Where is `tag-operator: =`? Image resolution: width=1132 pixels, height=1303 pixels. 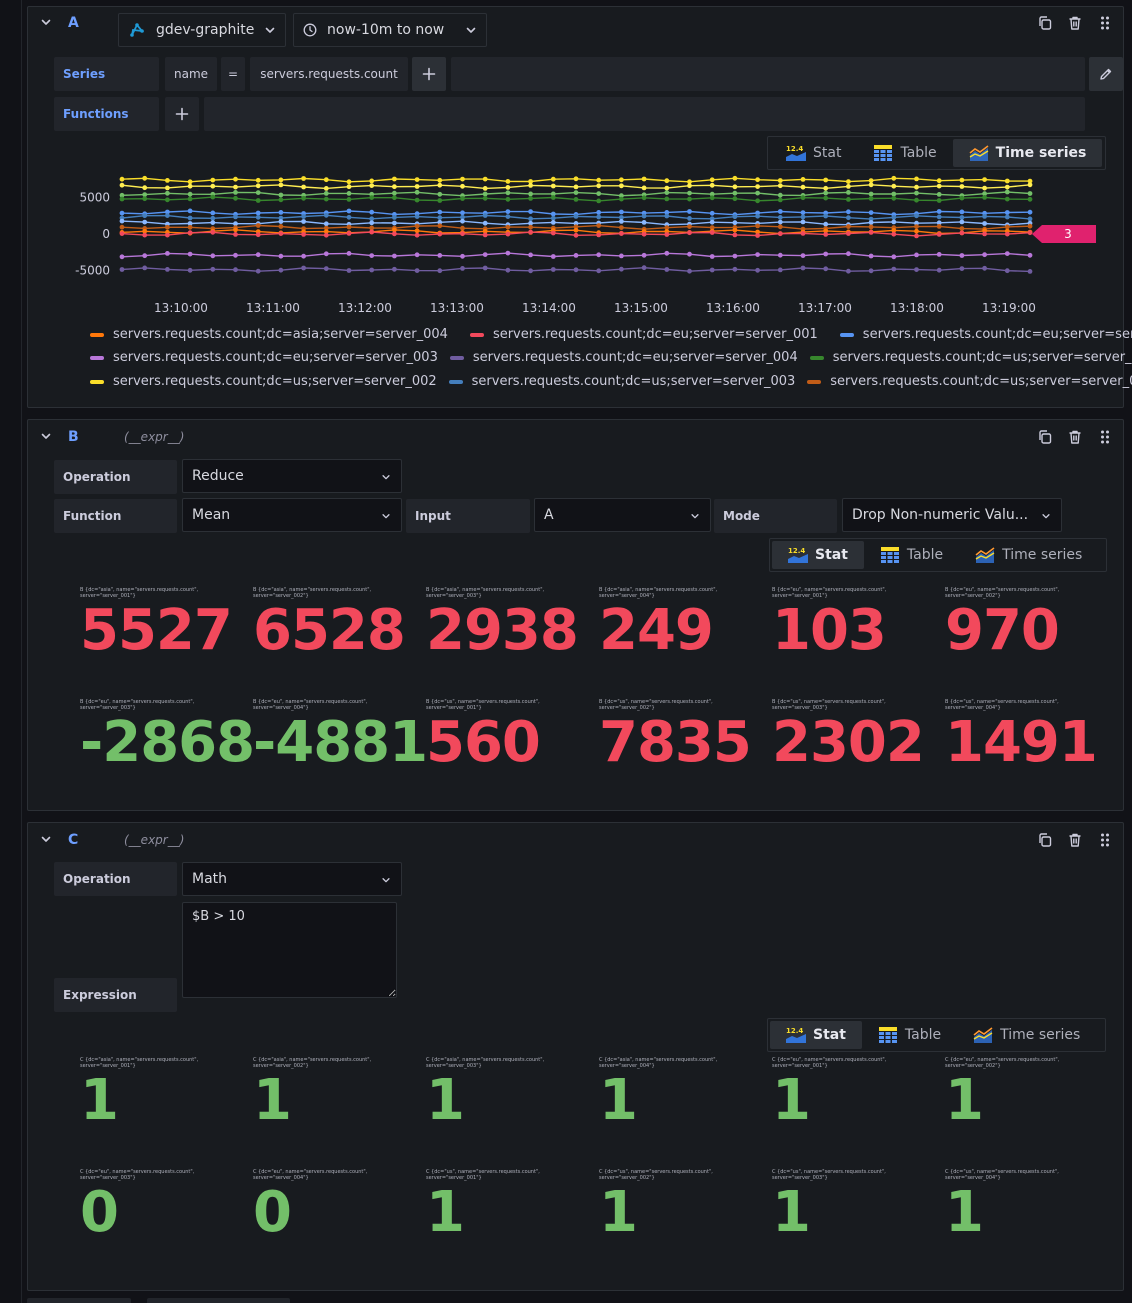
tag-operator: = is located at coordinates (233, 74).